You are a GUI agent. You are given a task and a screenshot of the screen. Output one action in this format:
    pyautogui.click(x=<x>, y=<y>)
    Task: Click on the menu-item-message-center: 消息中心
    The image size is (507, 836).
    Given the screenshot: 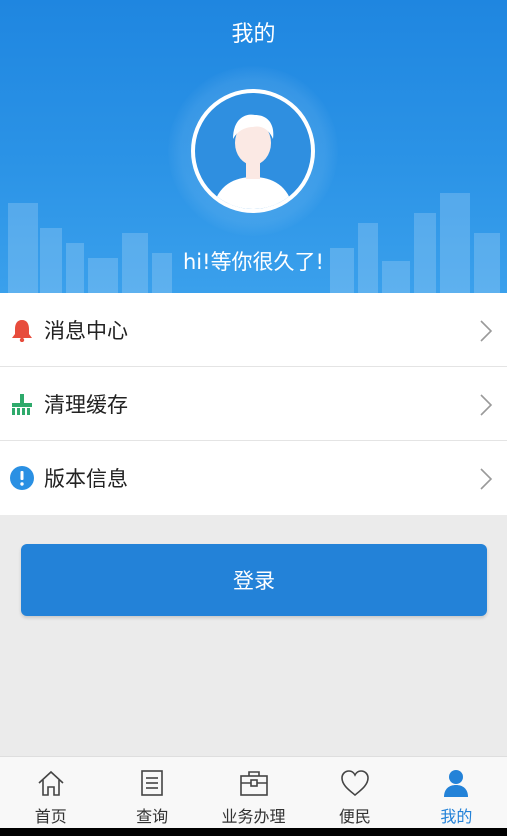 What is the action you would take?
    pyautogui.click(x=253, y=330)
    